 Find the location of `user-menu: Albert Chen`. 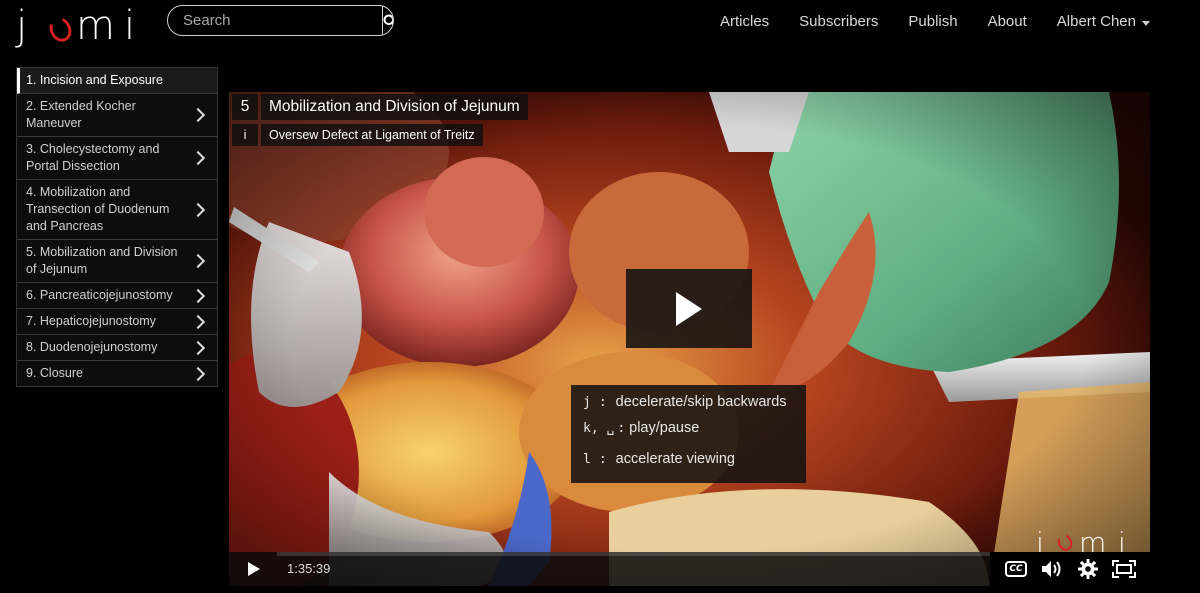

user-menu: Albert Chen is located at coordinates (1103, 22).